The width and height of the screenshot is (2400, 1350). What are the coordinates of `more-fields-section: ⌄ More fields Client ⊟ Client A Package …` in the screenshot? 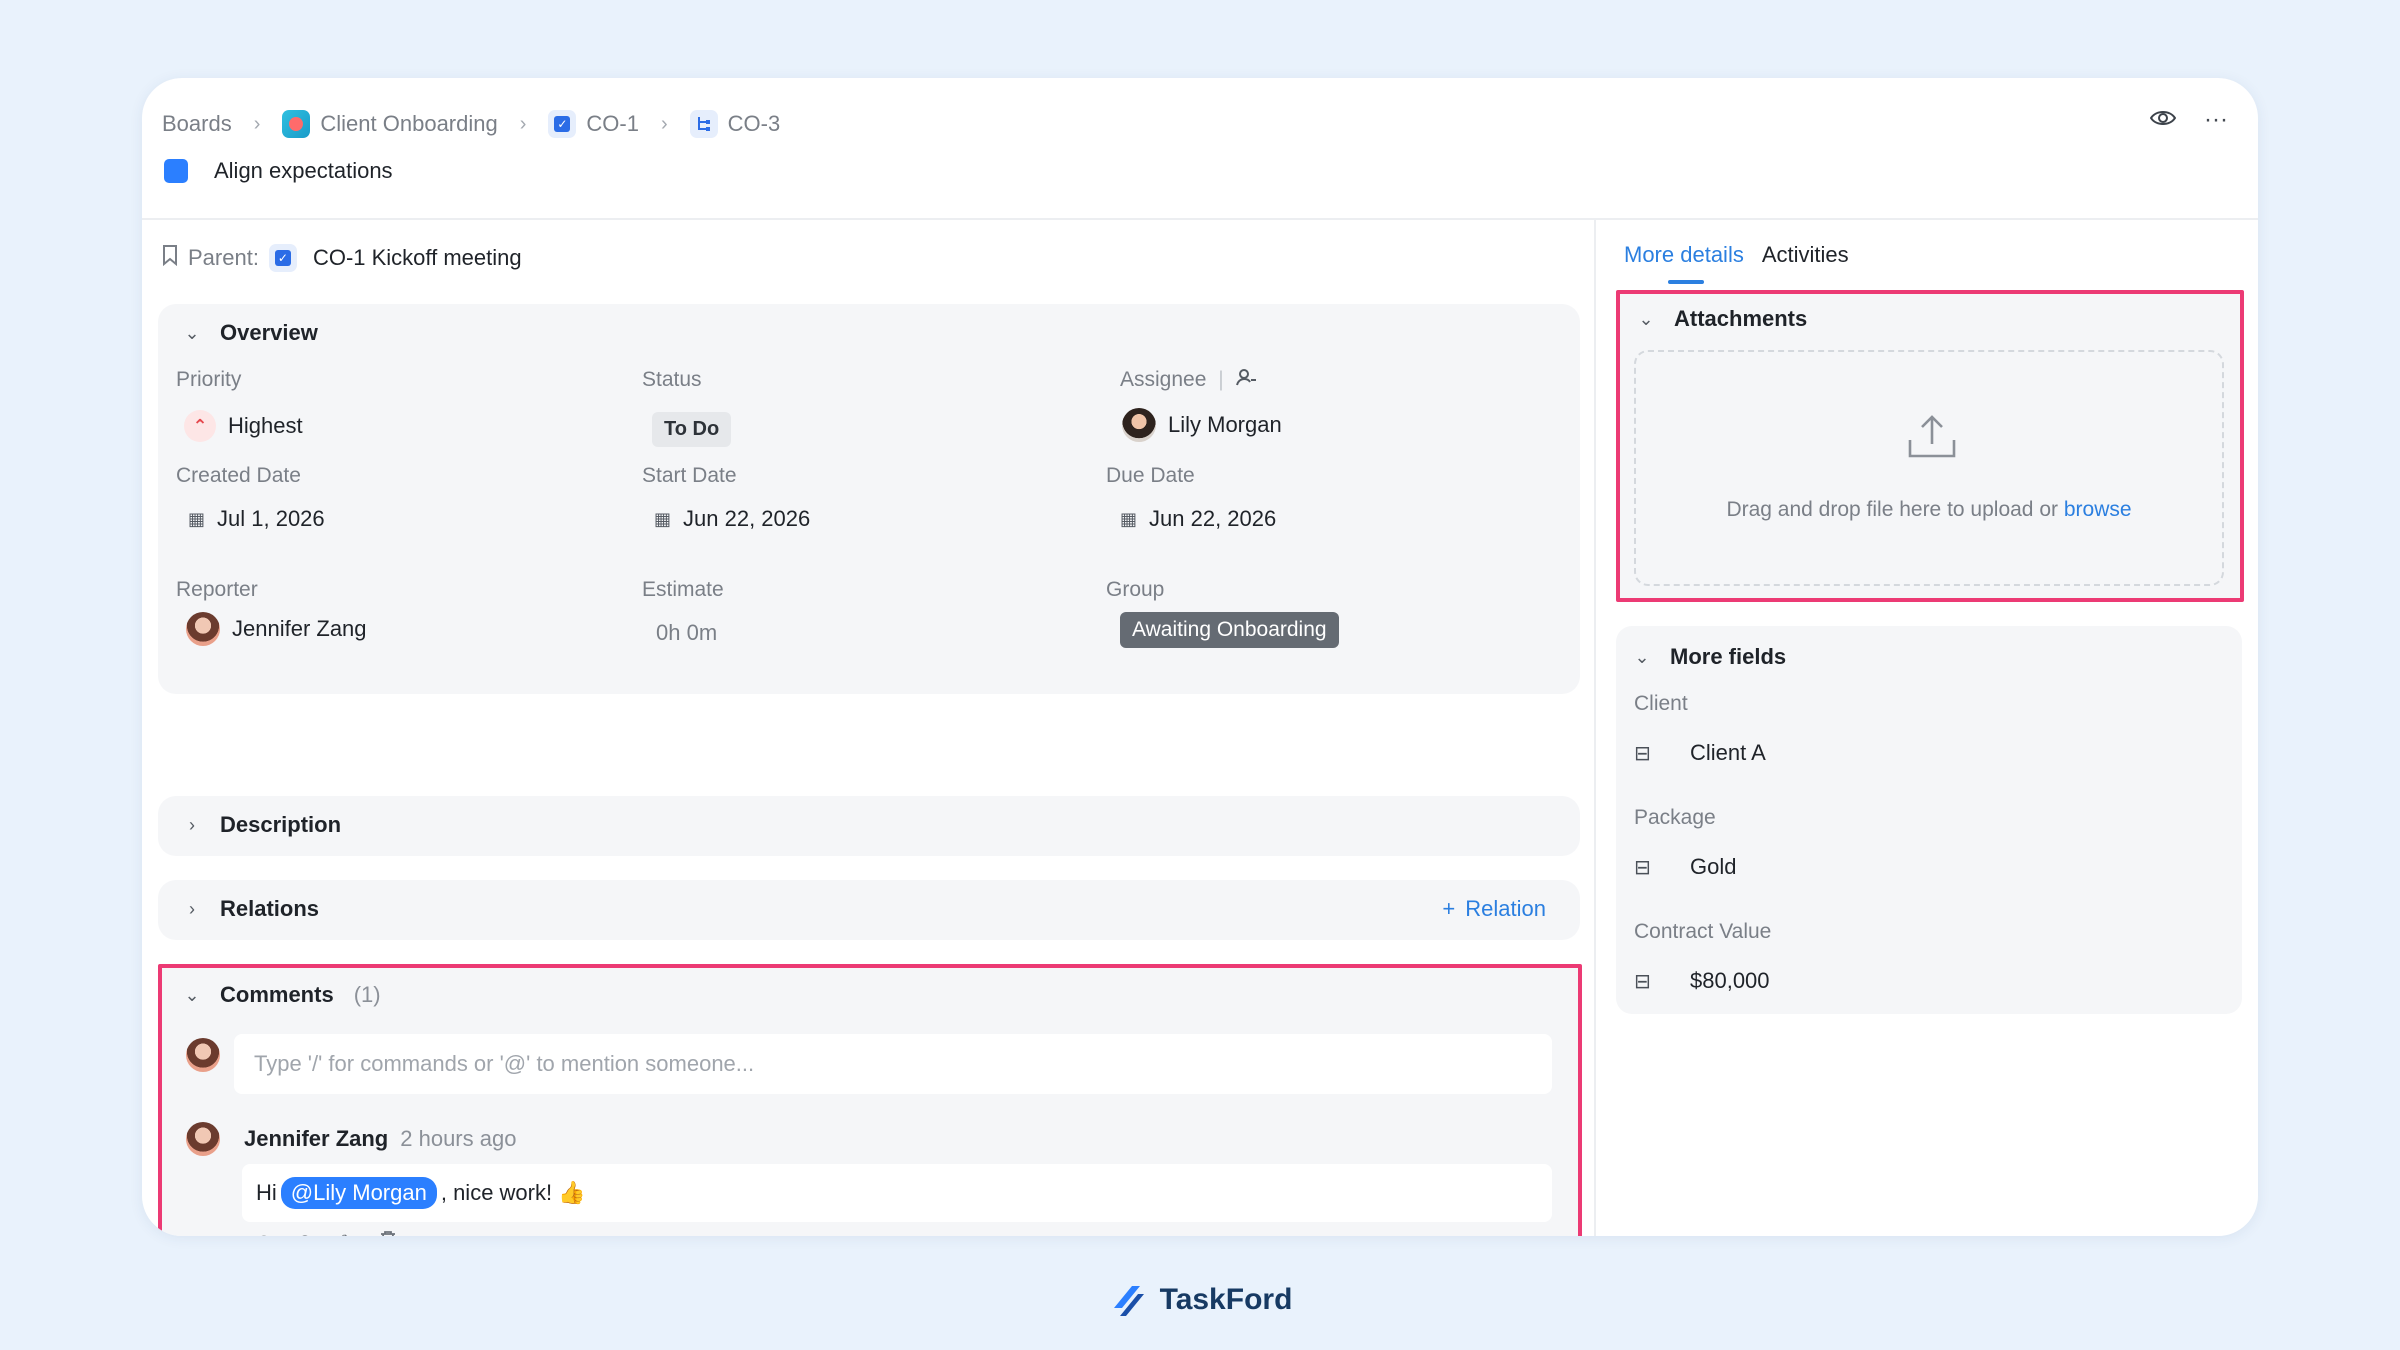 It's located at (1929, 820).